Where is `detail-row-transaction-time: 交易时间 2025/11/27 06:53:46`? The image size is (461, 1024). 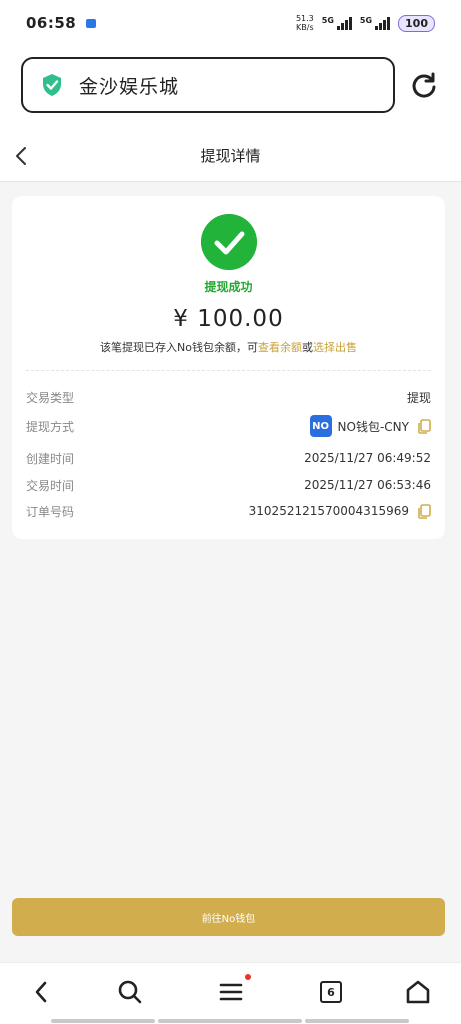
detail-row-transaction-time: 交易时间 2025/11/27 06:53:46 is located at coordinates (228, 485).